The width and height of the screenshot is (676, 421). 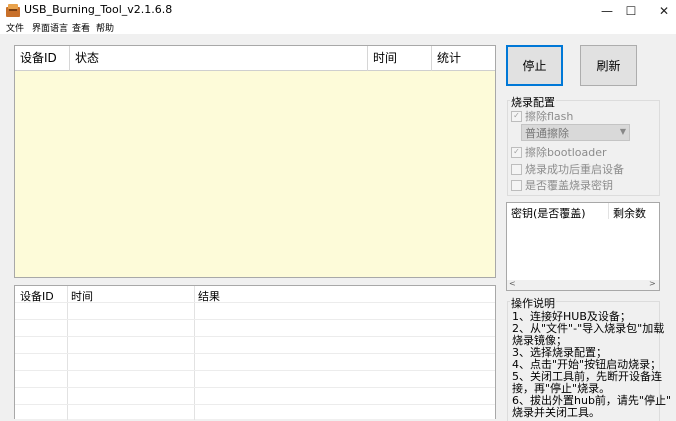 I want to click on key-list: 密钥(是否覆盖) 剩余数 < >, so click(x=583, y=246).